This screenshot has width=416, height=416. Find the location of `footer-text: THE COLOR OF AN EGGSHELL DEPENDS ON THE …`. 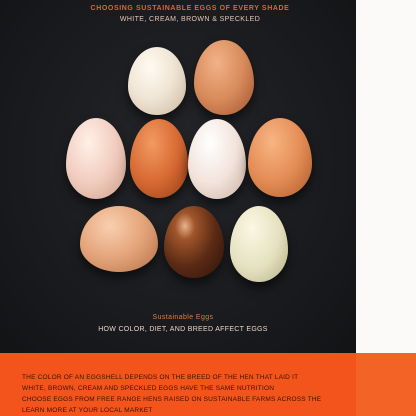

footer-text: THE COLOR OF AN EGGSHELL DEPENDS ON THE … is located at coordinates (172, 394).